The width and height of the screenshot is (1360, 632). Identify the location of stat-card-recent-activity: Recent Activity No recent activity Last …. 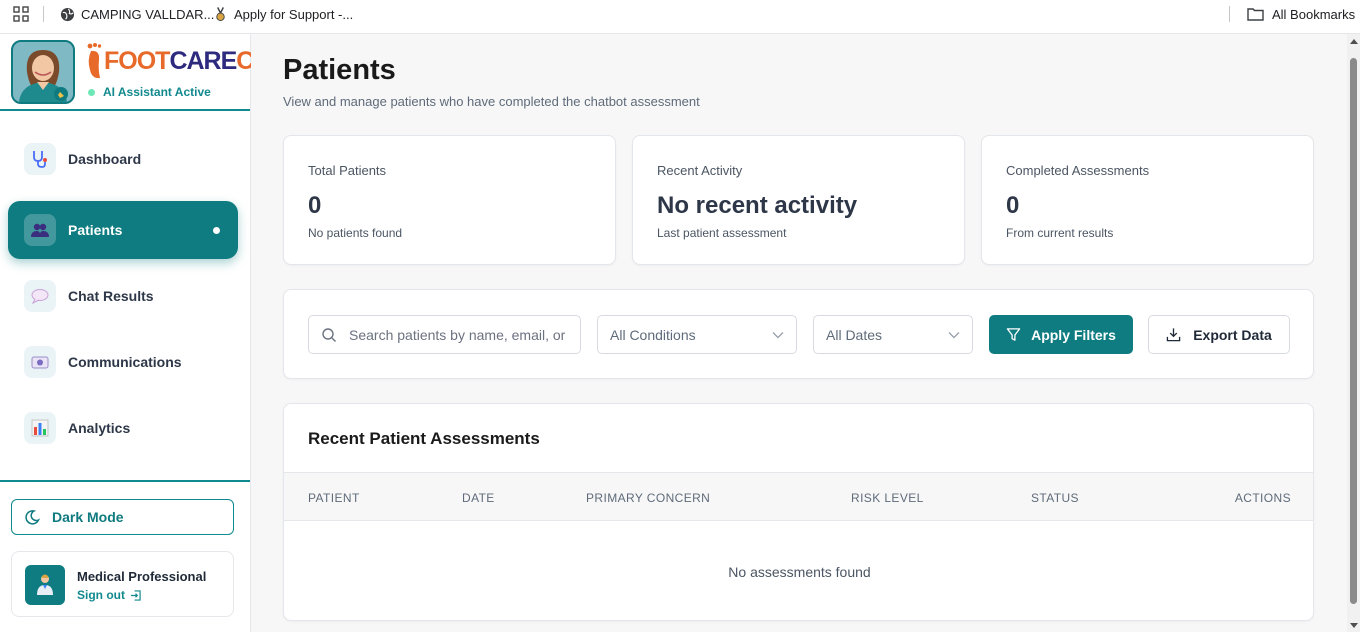
(798, 200).